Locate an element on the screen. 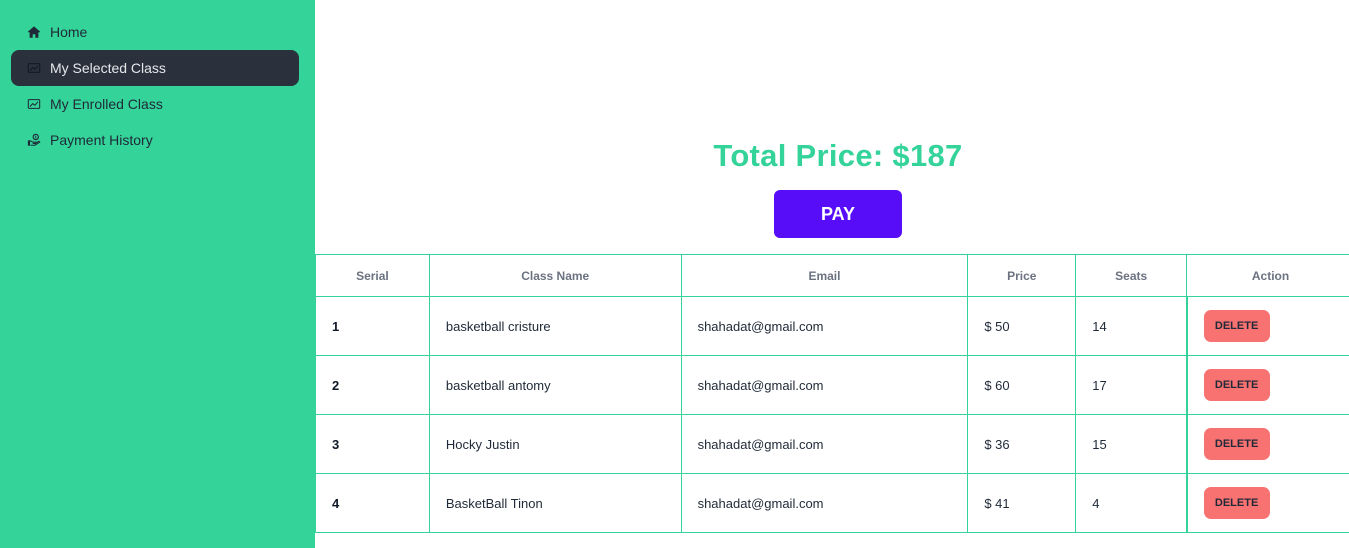 The width and height of the screenshot is (1349, 548). sidebar-item-label: Home is located at coordinates (69, 32).